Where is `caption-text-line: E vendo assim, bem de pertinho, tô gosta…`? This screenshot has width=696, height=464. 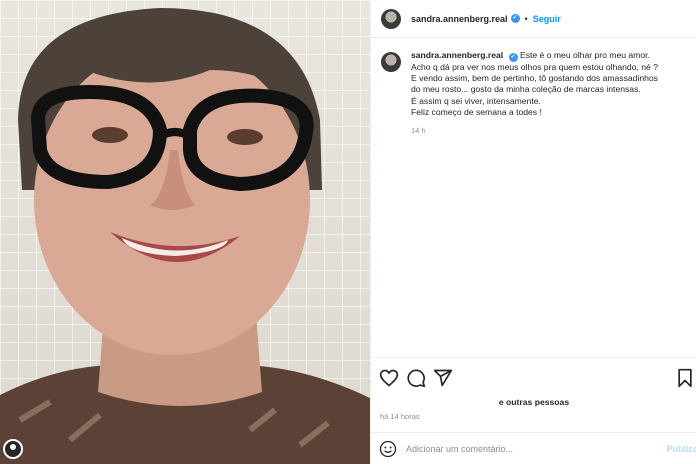
caption-text-line: E vendo assim, bem de pertinho, tô gosta… is located at coordinates (534, 78).